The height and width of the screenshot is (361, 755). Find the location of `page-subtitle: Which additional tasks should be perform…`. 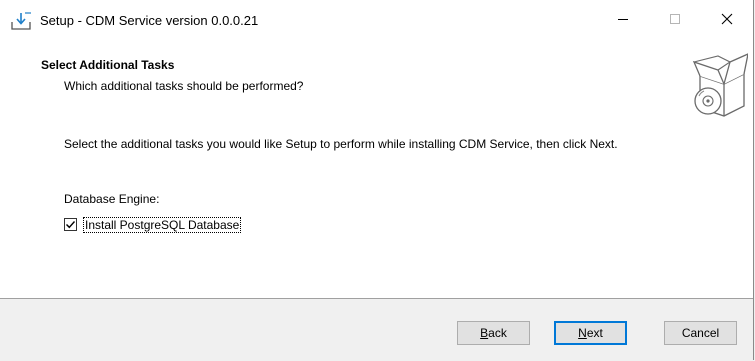

page-subtitle: Which additional tasks should be perform… is located at coordinates (184, 86).